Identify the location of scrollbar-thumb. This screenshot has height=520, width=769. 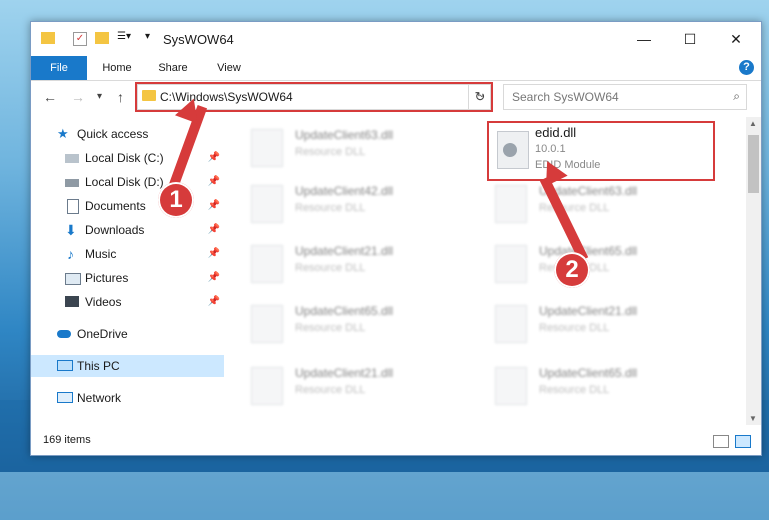
(753, 164).